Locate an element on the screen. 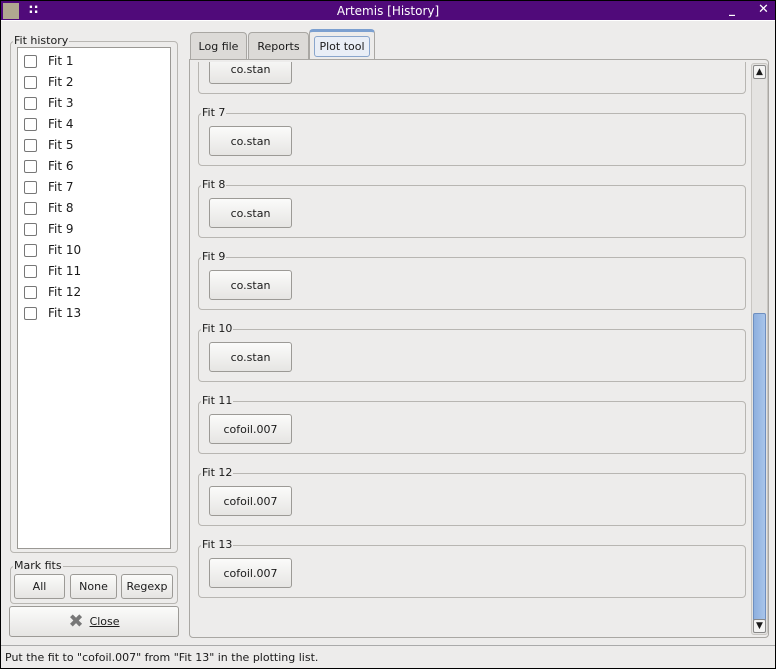 Image resolution: width=776 pixels, height=669 pixels. vertical-scrollbar: ▲ ▼ is located at coordinates (759, 349).